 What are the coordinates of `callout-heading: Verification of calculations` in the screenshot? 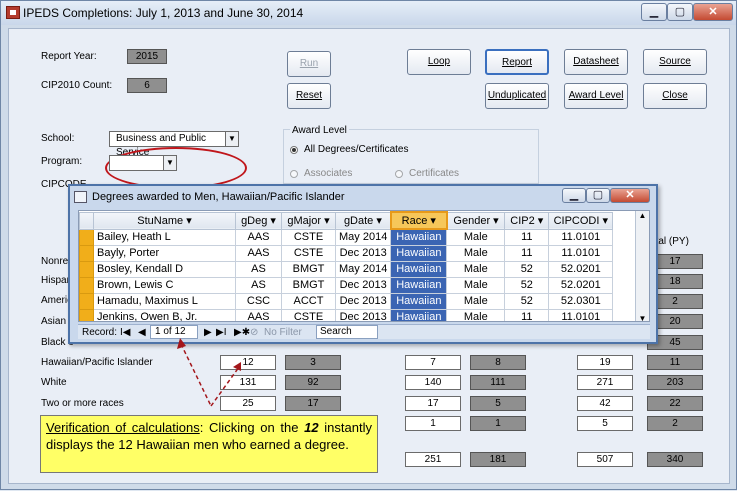 It's located at (123, 427).